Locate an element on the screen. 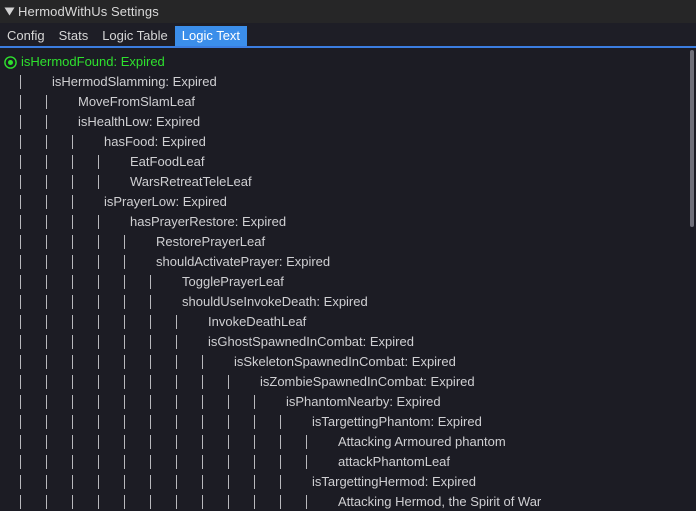 The height and width of the screenshot is (511, 696). tree-root-node: isHermodFound: Expired is located at coordinates (348, 62).